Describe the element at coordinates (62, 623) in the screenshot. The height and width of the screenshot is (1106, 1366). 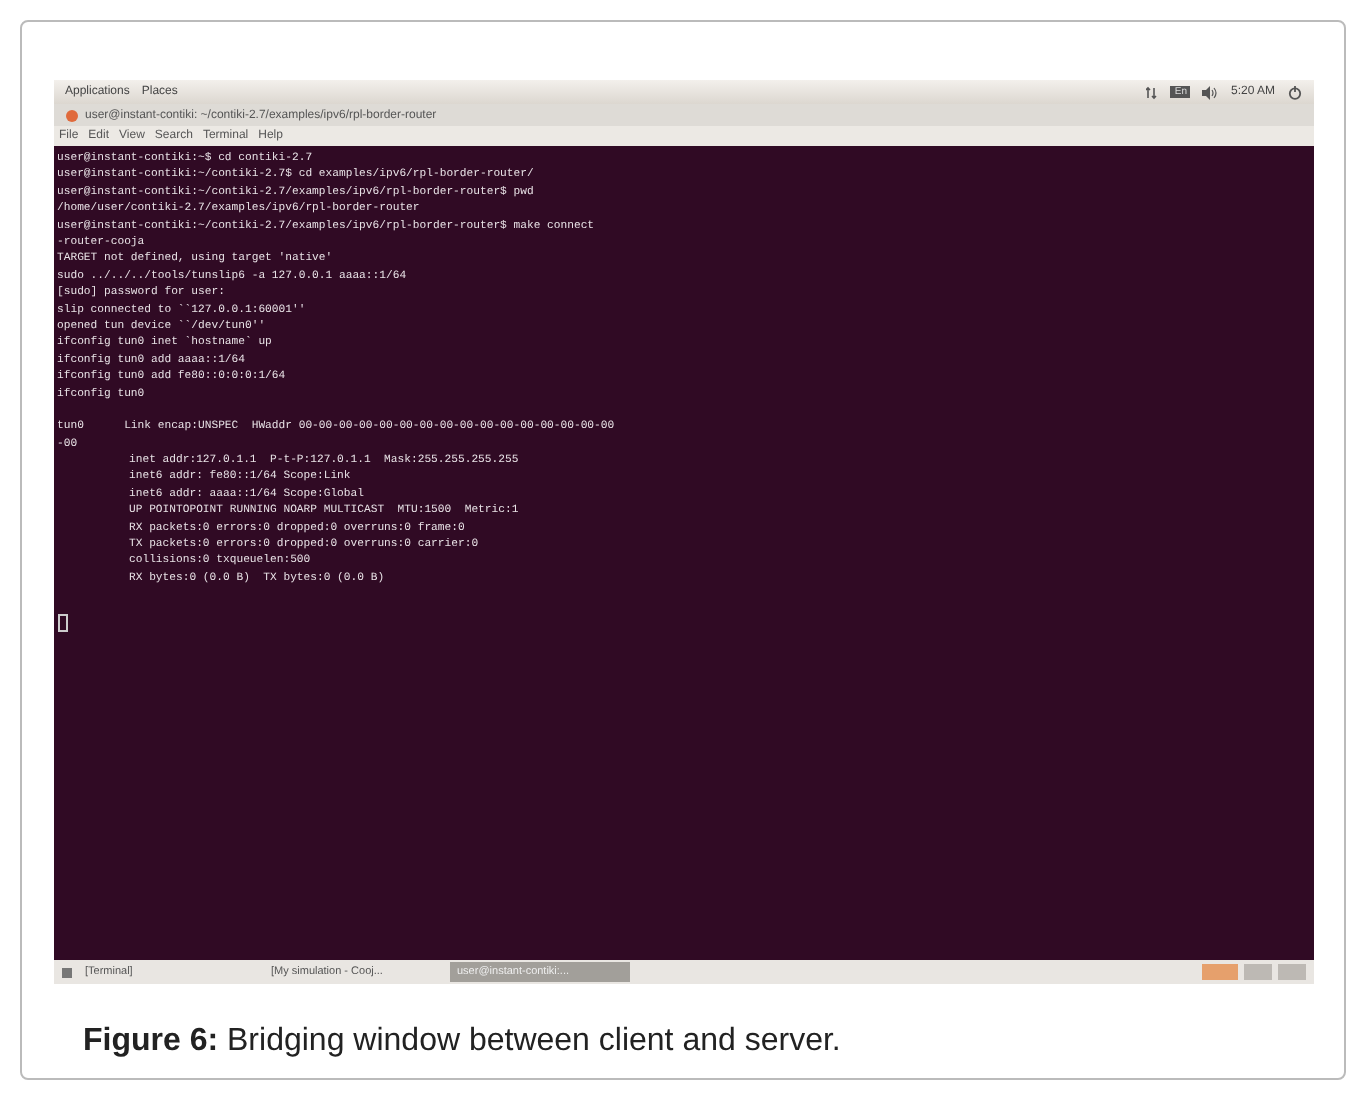
I see `text-cursor` at that location.